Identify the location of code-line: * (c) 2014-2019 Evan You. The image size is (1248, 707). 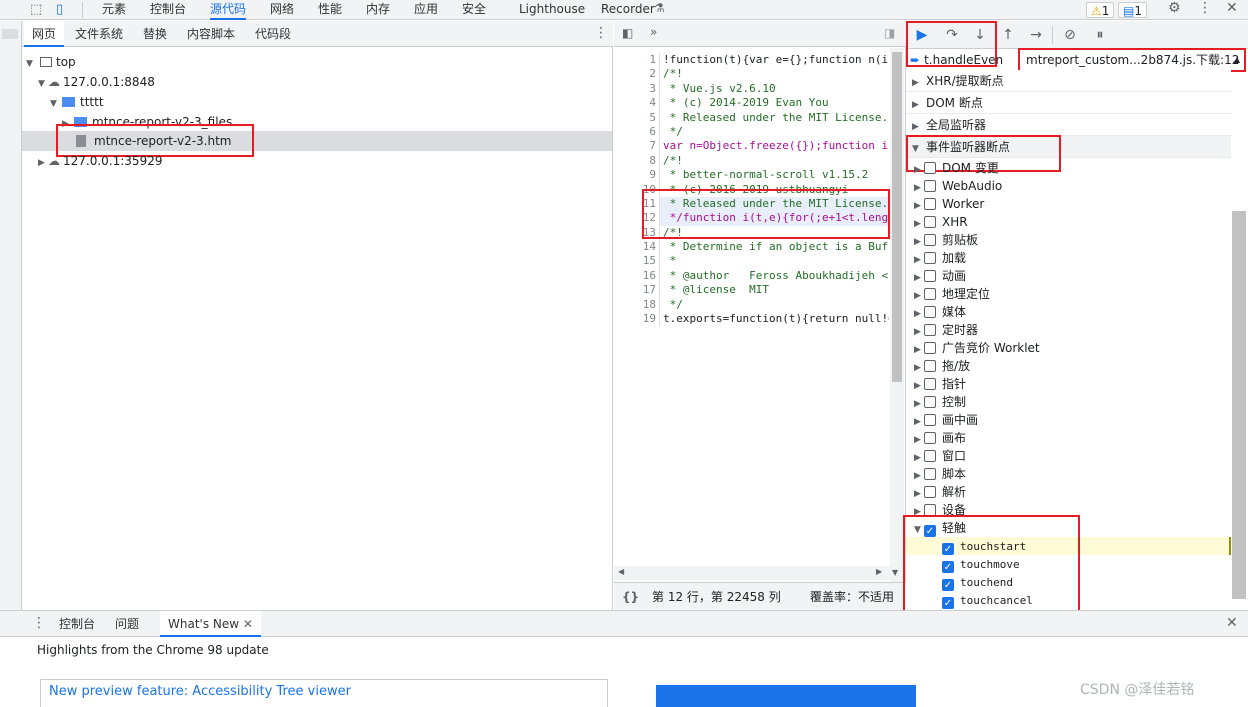
(774, 103).